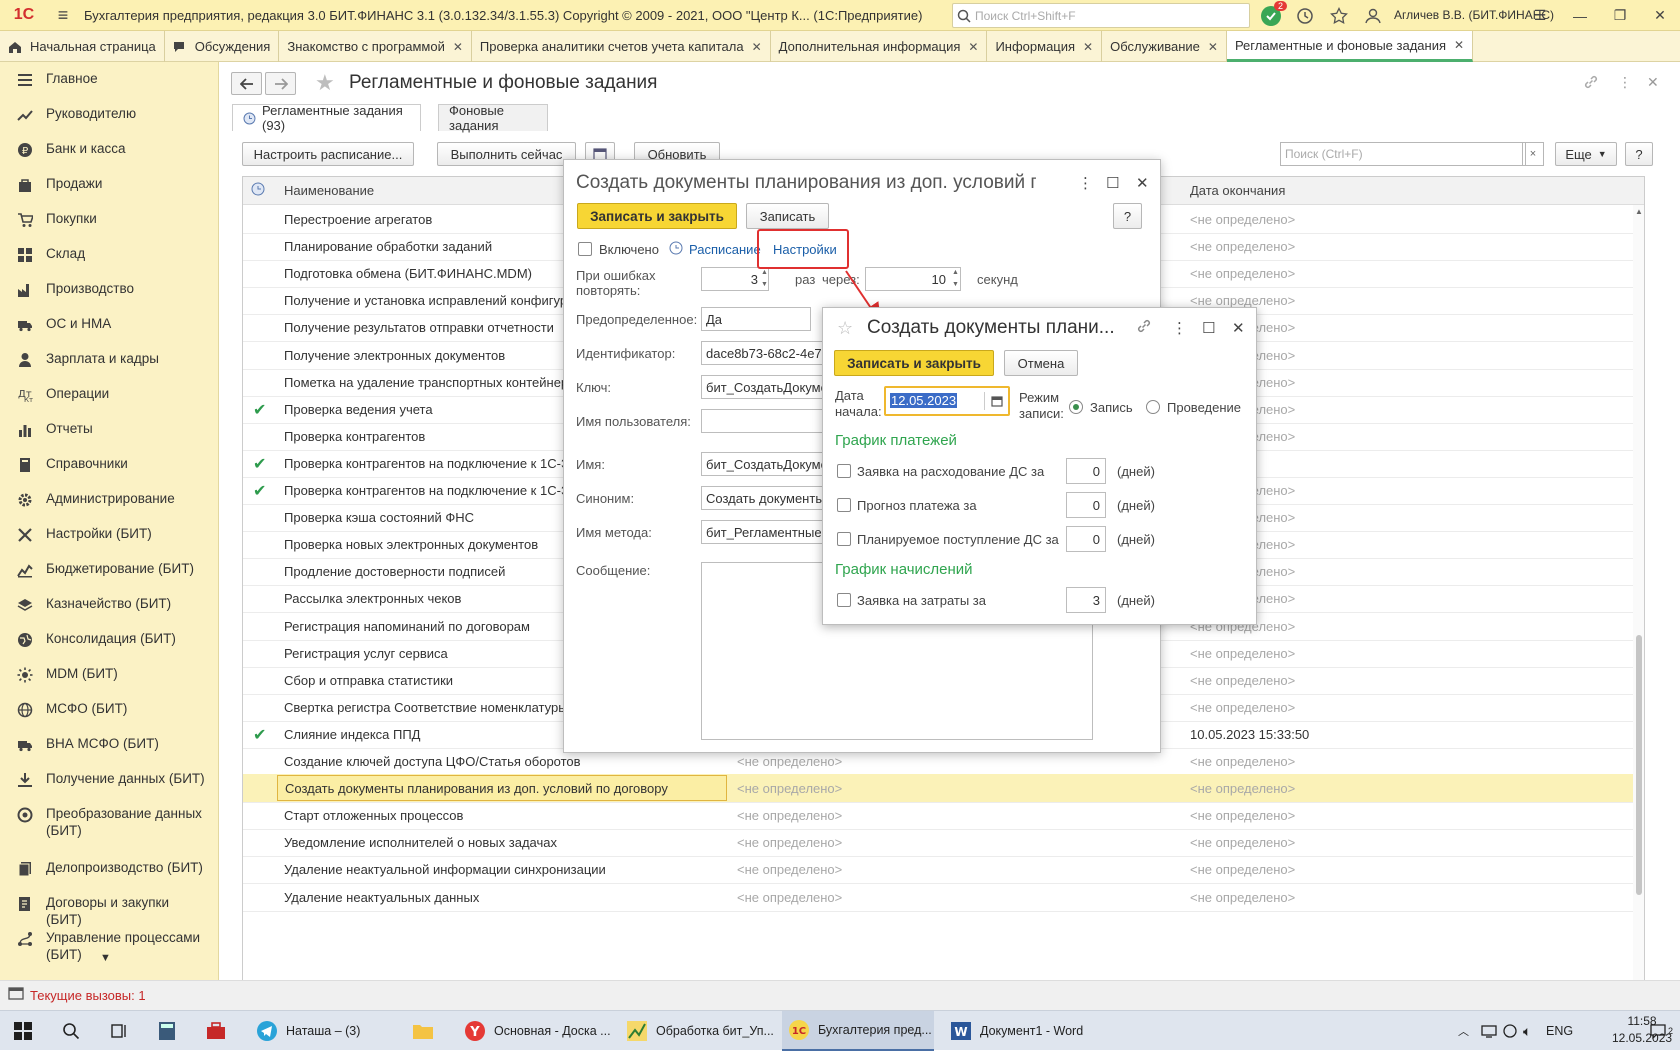 The width and height of the screenshot is (1680, 1051). Describe the element at coordinates (23, 1031) in the screenshot. I see `start-button-icon` at that location.